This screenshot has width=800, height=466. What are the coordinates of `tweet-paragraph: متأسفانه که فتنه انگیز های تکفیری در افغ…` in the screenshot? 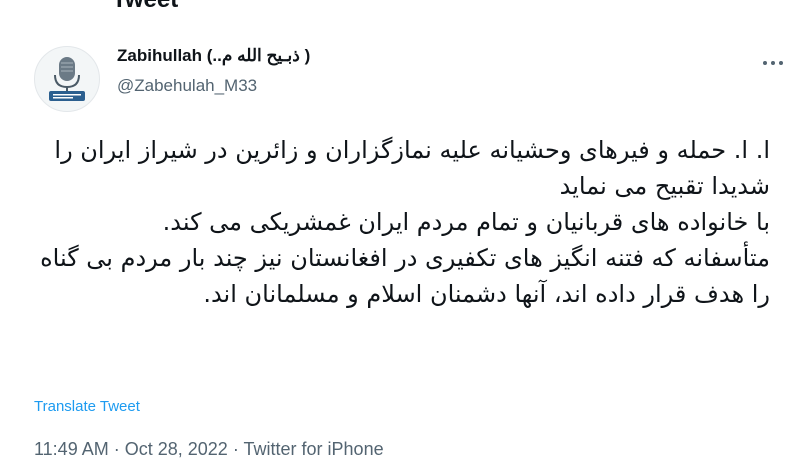 It's located at (405, 276).